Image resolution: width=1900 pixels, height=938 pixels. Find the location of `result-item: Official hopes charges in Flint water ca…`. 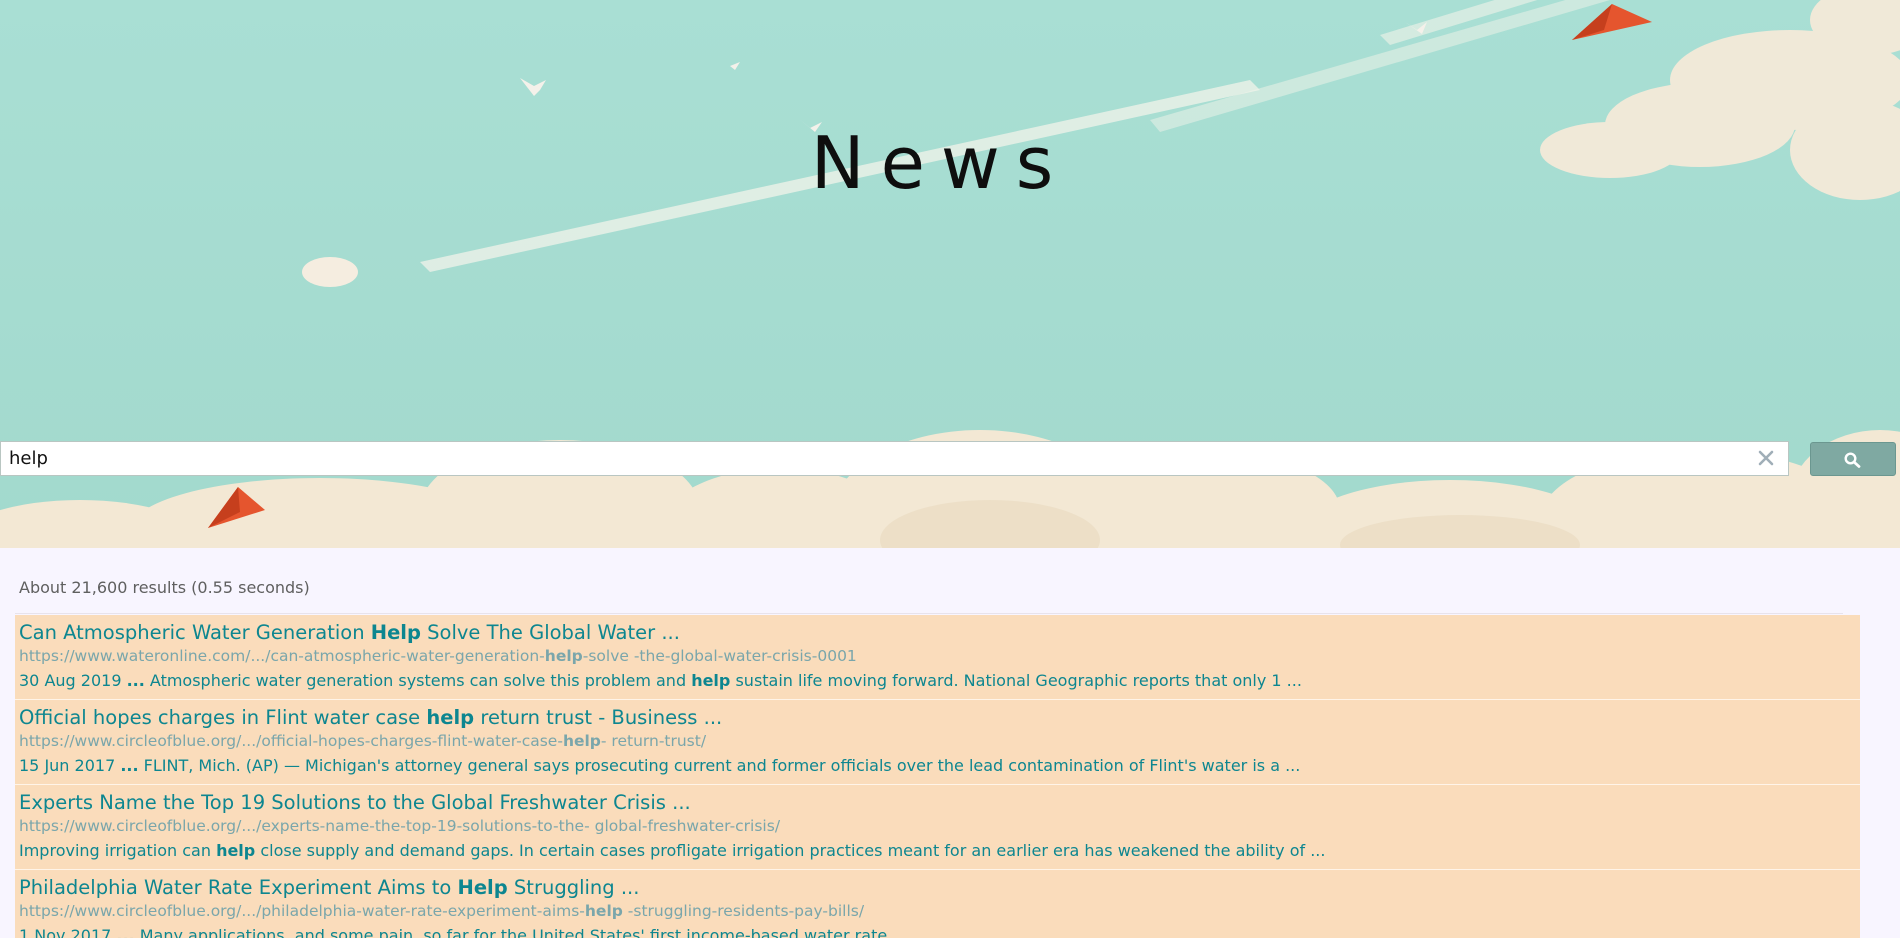

result-item: Official hopes charges in Flint water ca… is located at coordinates (937, 742).